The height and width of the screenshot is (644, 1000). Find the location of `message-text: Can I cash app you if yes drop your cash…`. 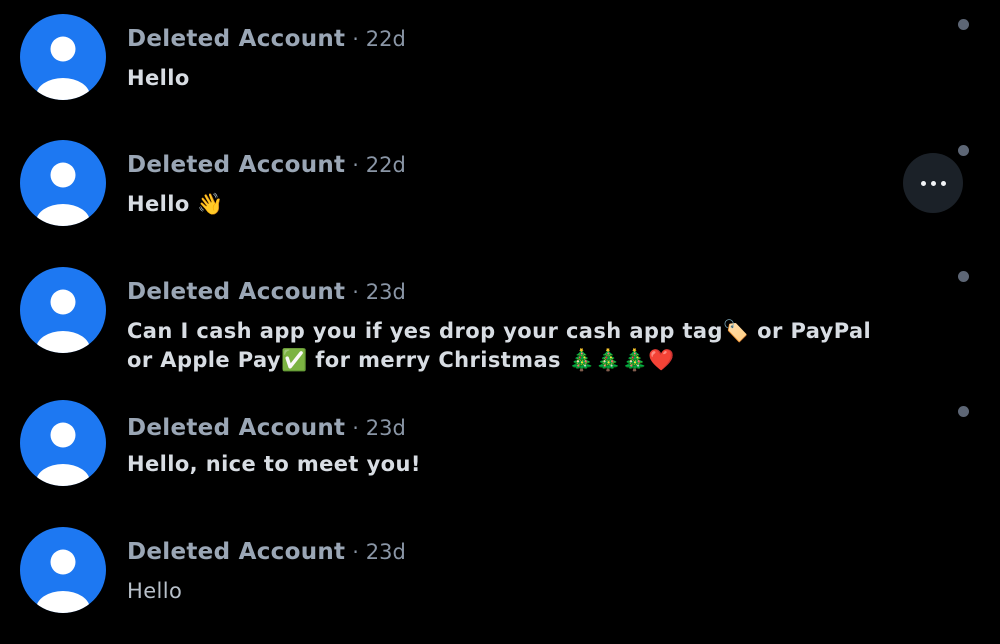

message-text: Can I cash app you if yes drop your cash… is located at coordinates (499, 345).